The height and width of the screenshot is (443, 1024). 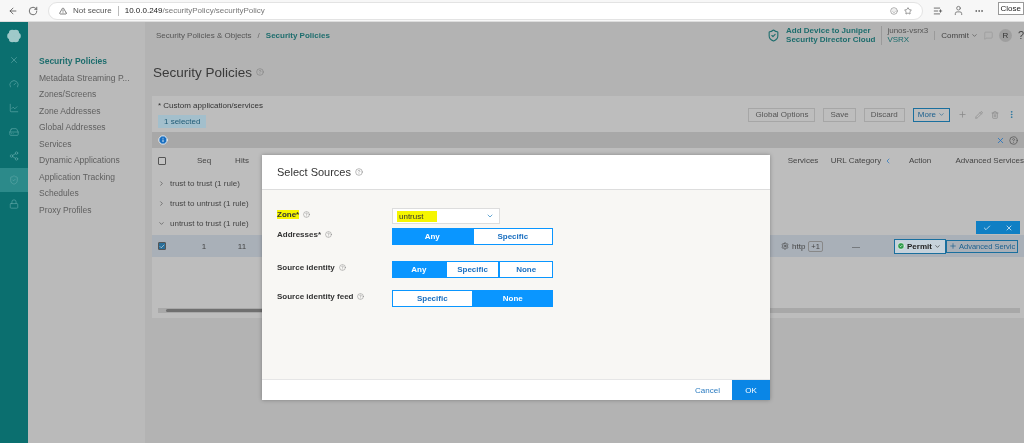 I want to click on confirm-icon, so click(x=987, y=227).